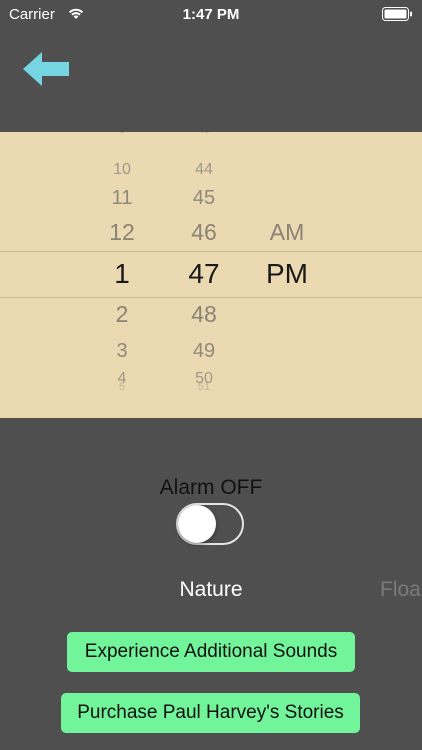 The image size is (422, 750). I want to click on hour-option-1: 1, so click(122, 274).